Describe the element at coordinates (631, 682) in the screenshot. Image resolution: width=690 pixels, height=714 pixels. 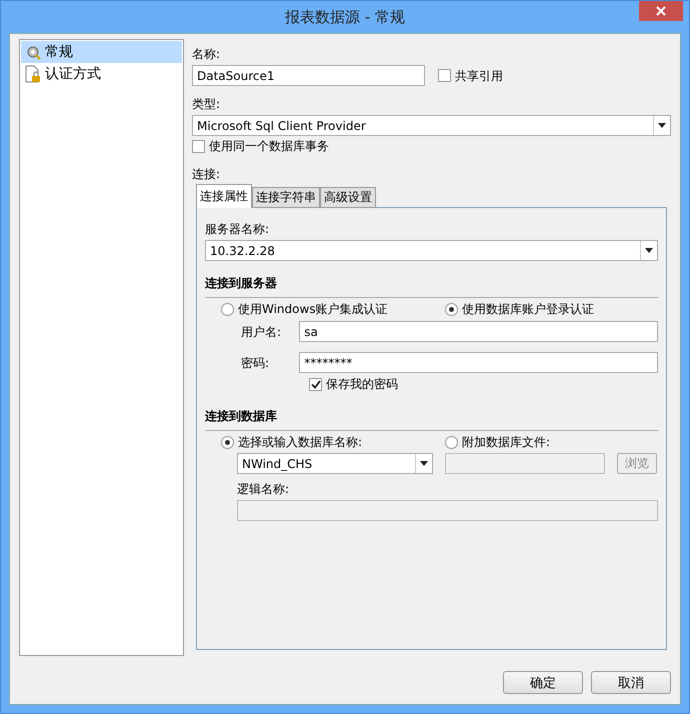
I see `cancel-button: 取消` at that location.